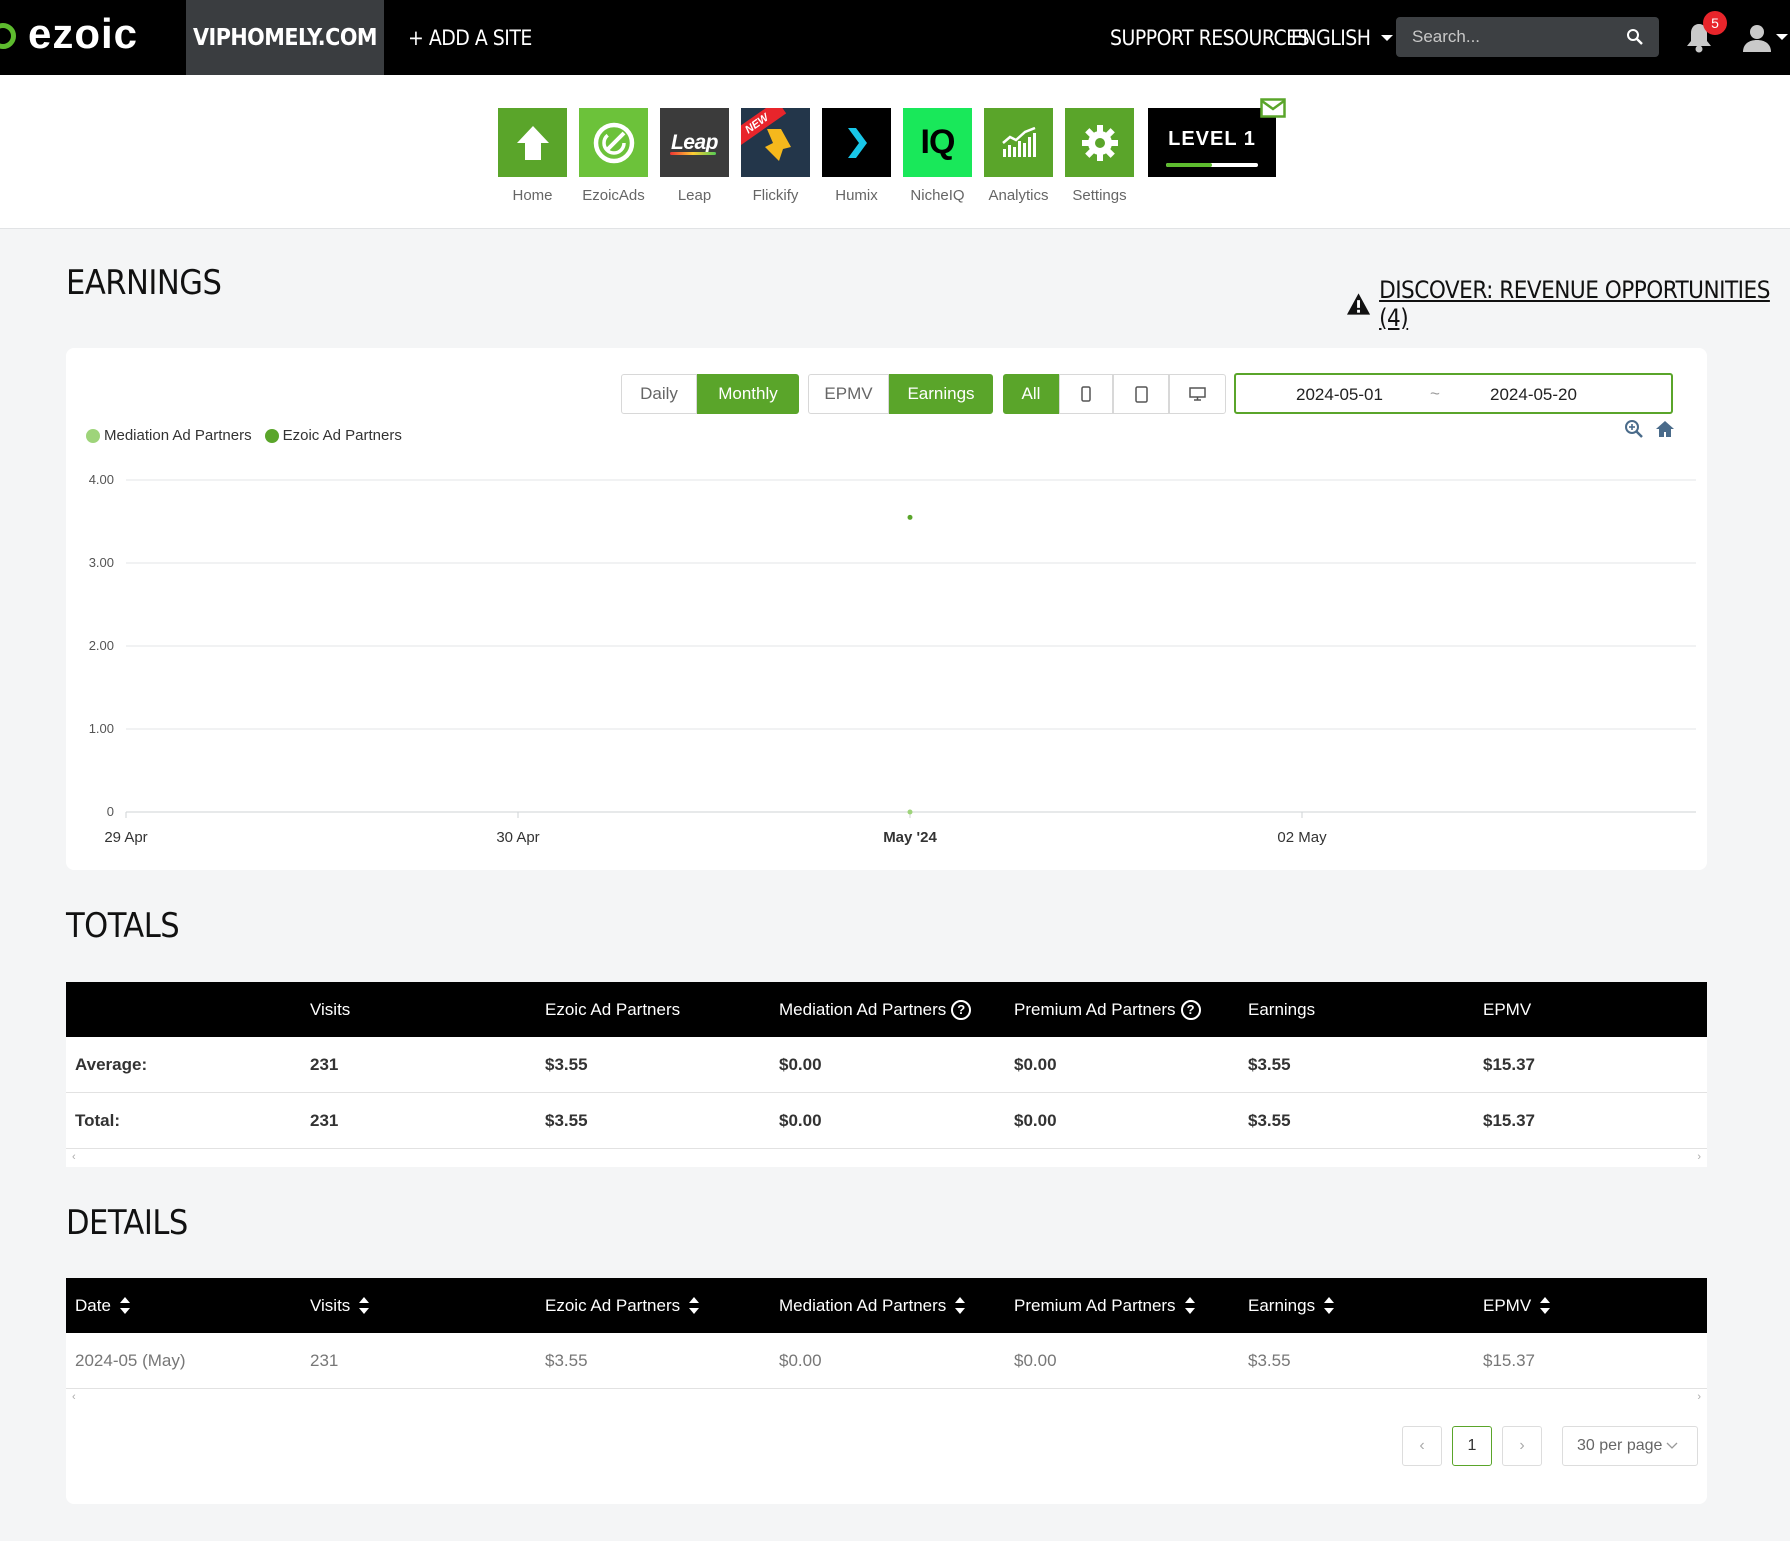  I want to click on leap-logo-text: Leap, so click(694, 142).